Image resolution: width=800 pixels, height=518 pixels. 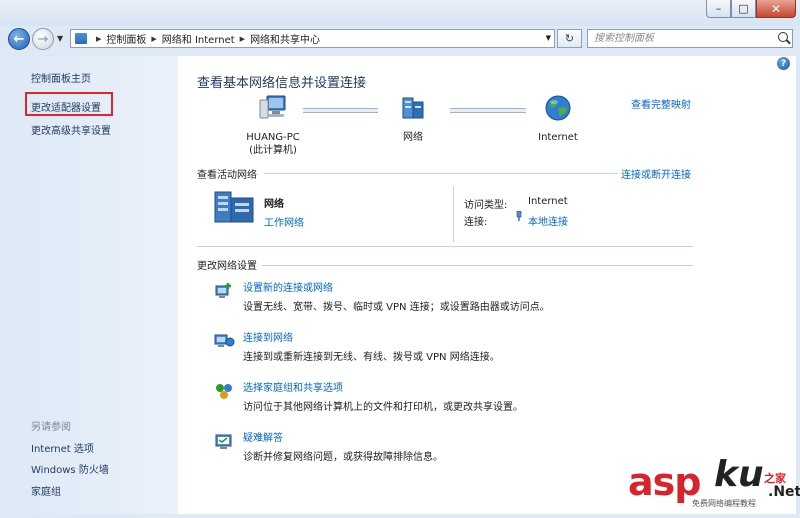 I want to click on access-type-value: Internet, so click(x=548, y=201).